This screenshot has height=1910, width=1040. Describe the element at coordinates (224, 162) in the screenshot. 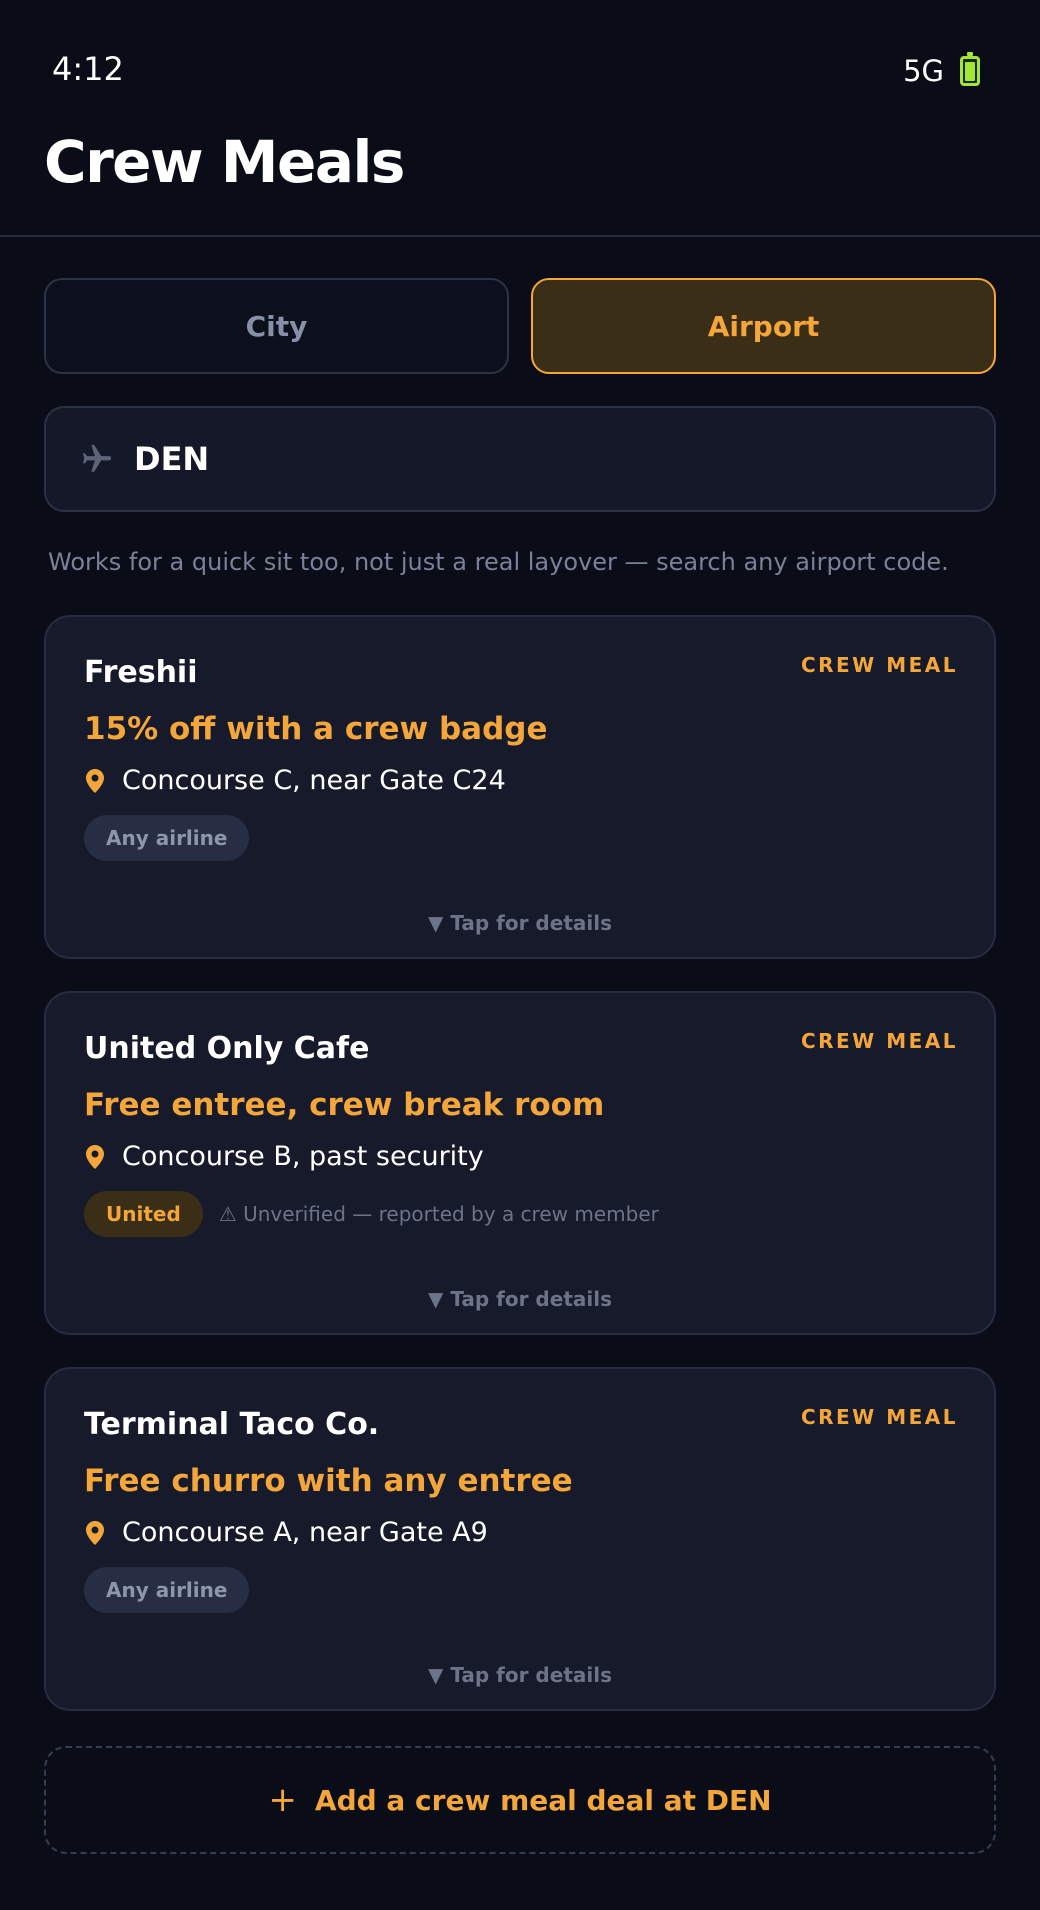

I see `page-title: Crew Meals` at that location.